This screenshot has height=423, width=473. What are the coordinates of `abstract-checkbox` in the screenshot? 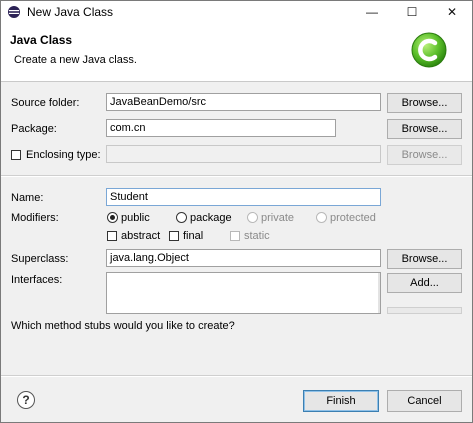 It's located at (112, 236).